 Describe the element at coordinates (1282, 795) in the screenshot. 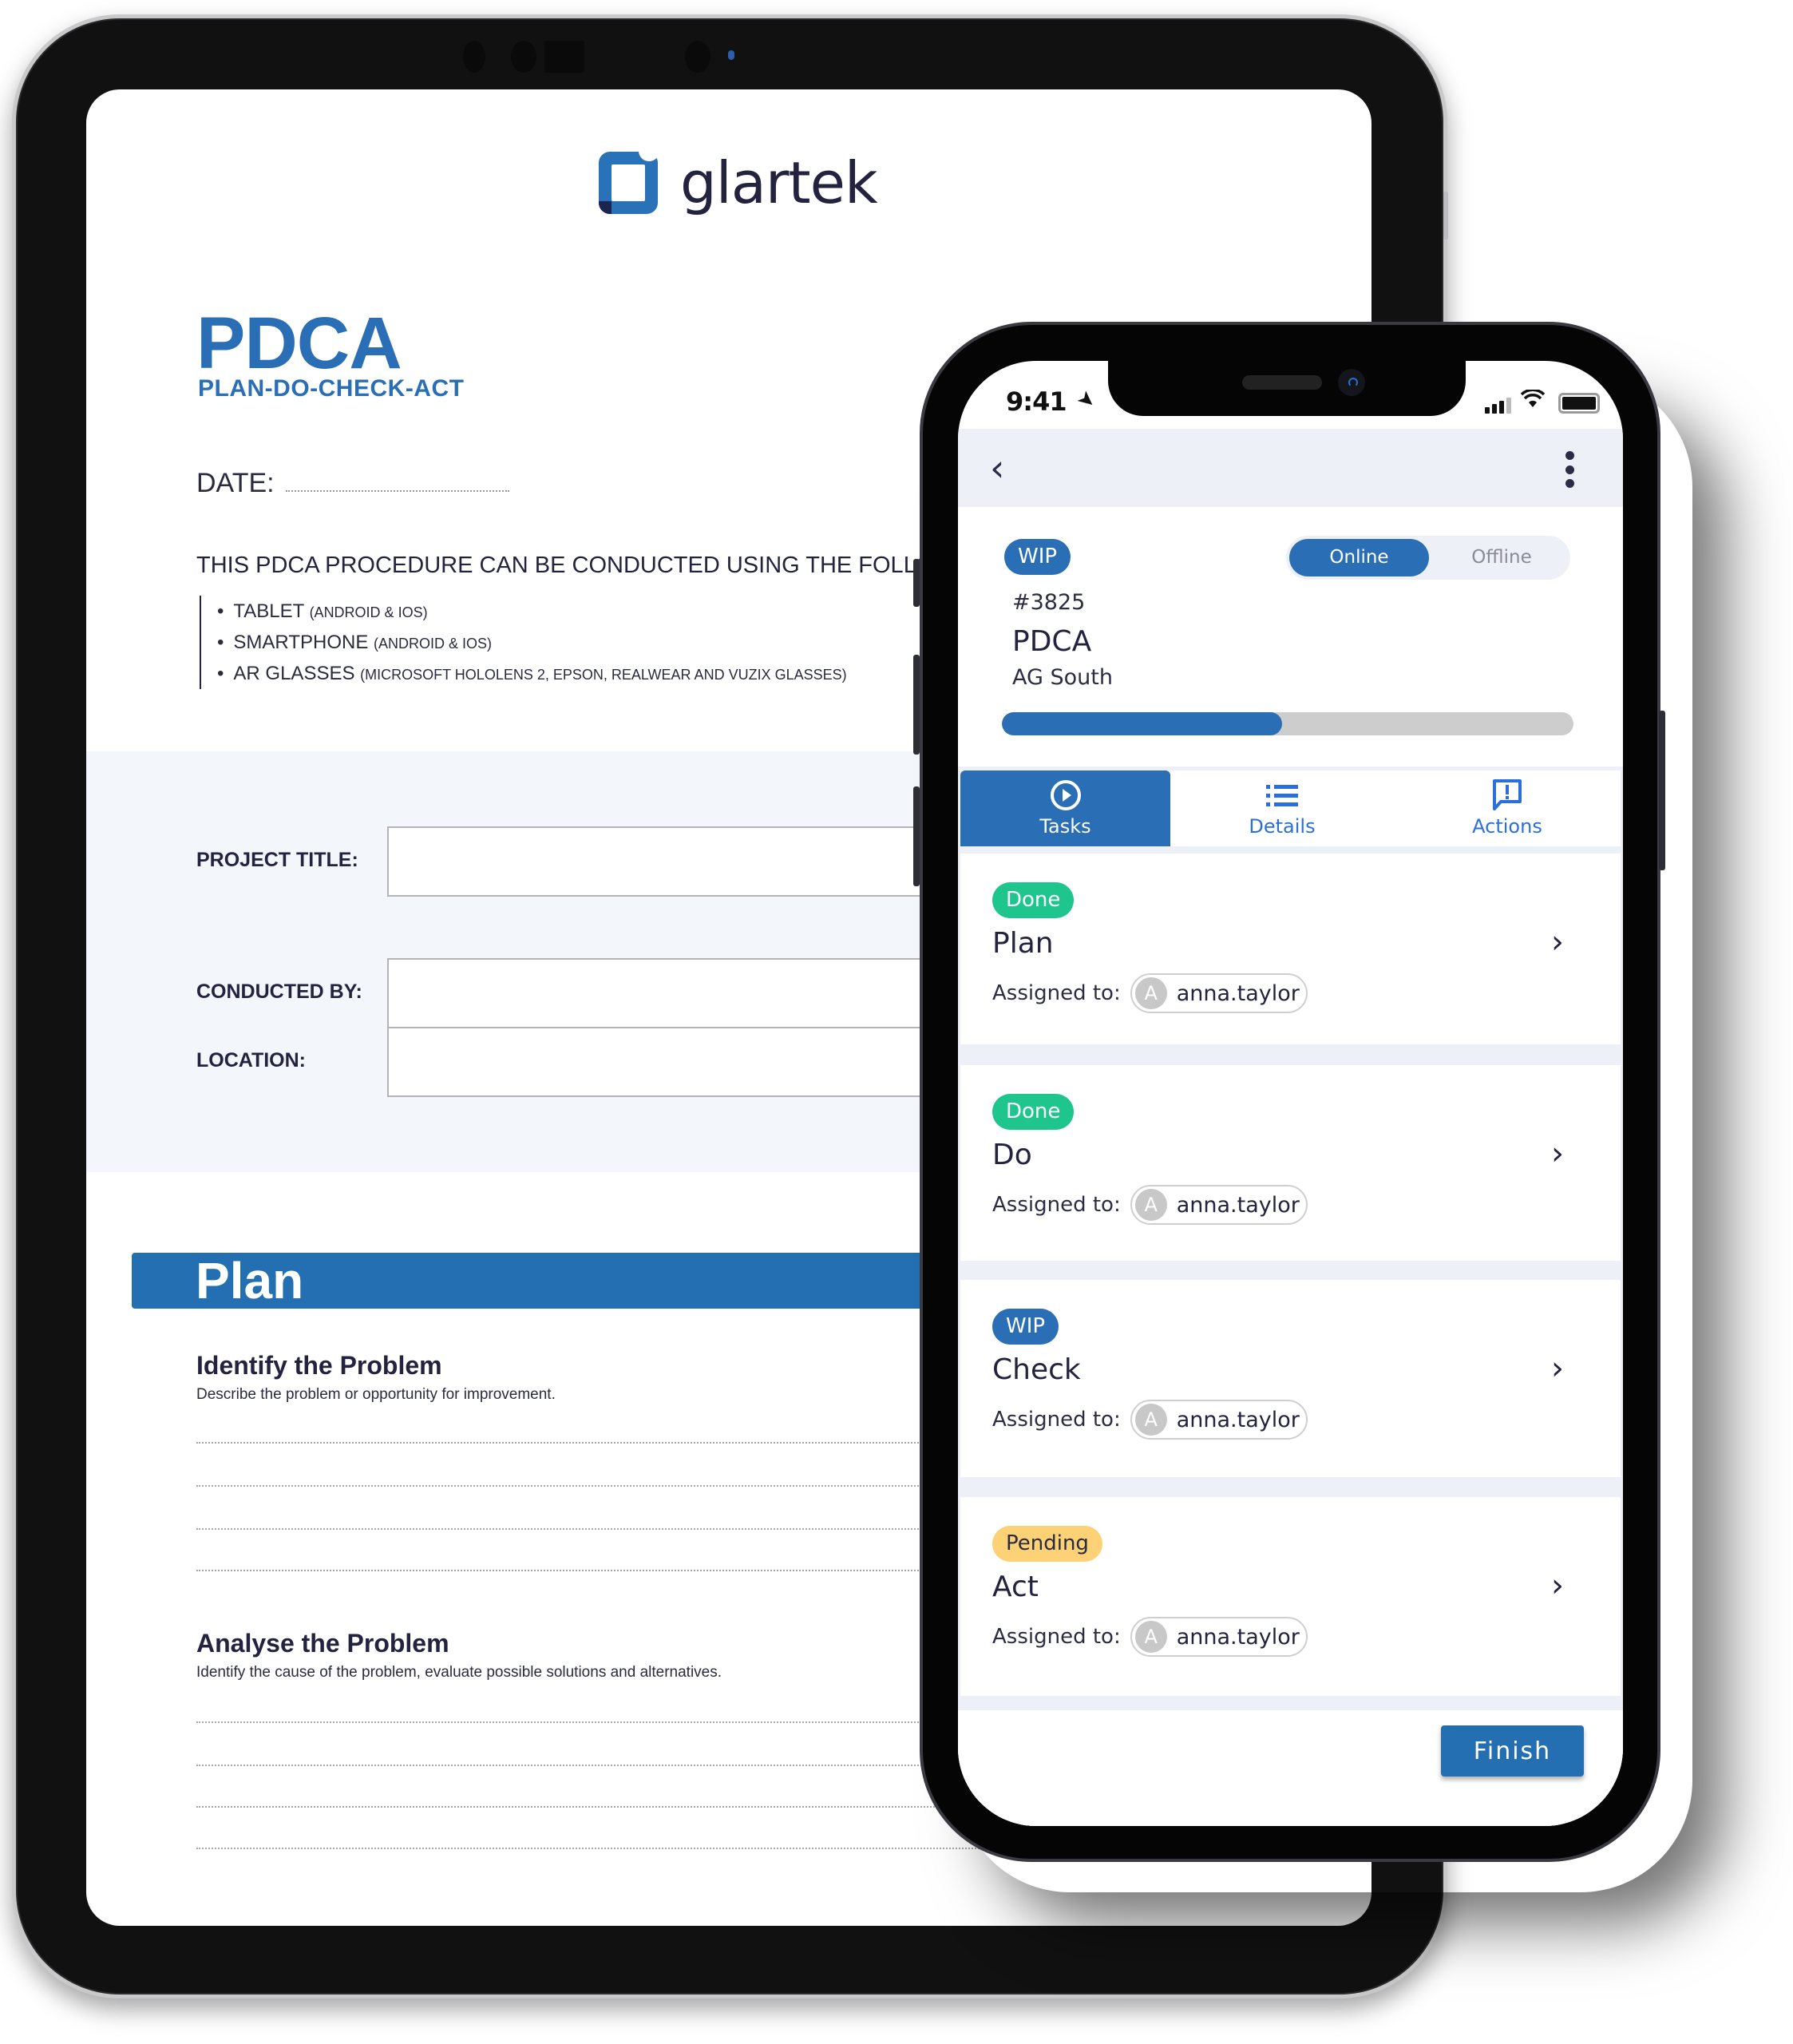

I see `list-icon` at that location.